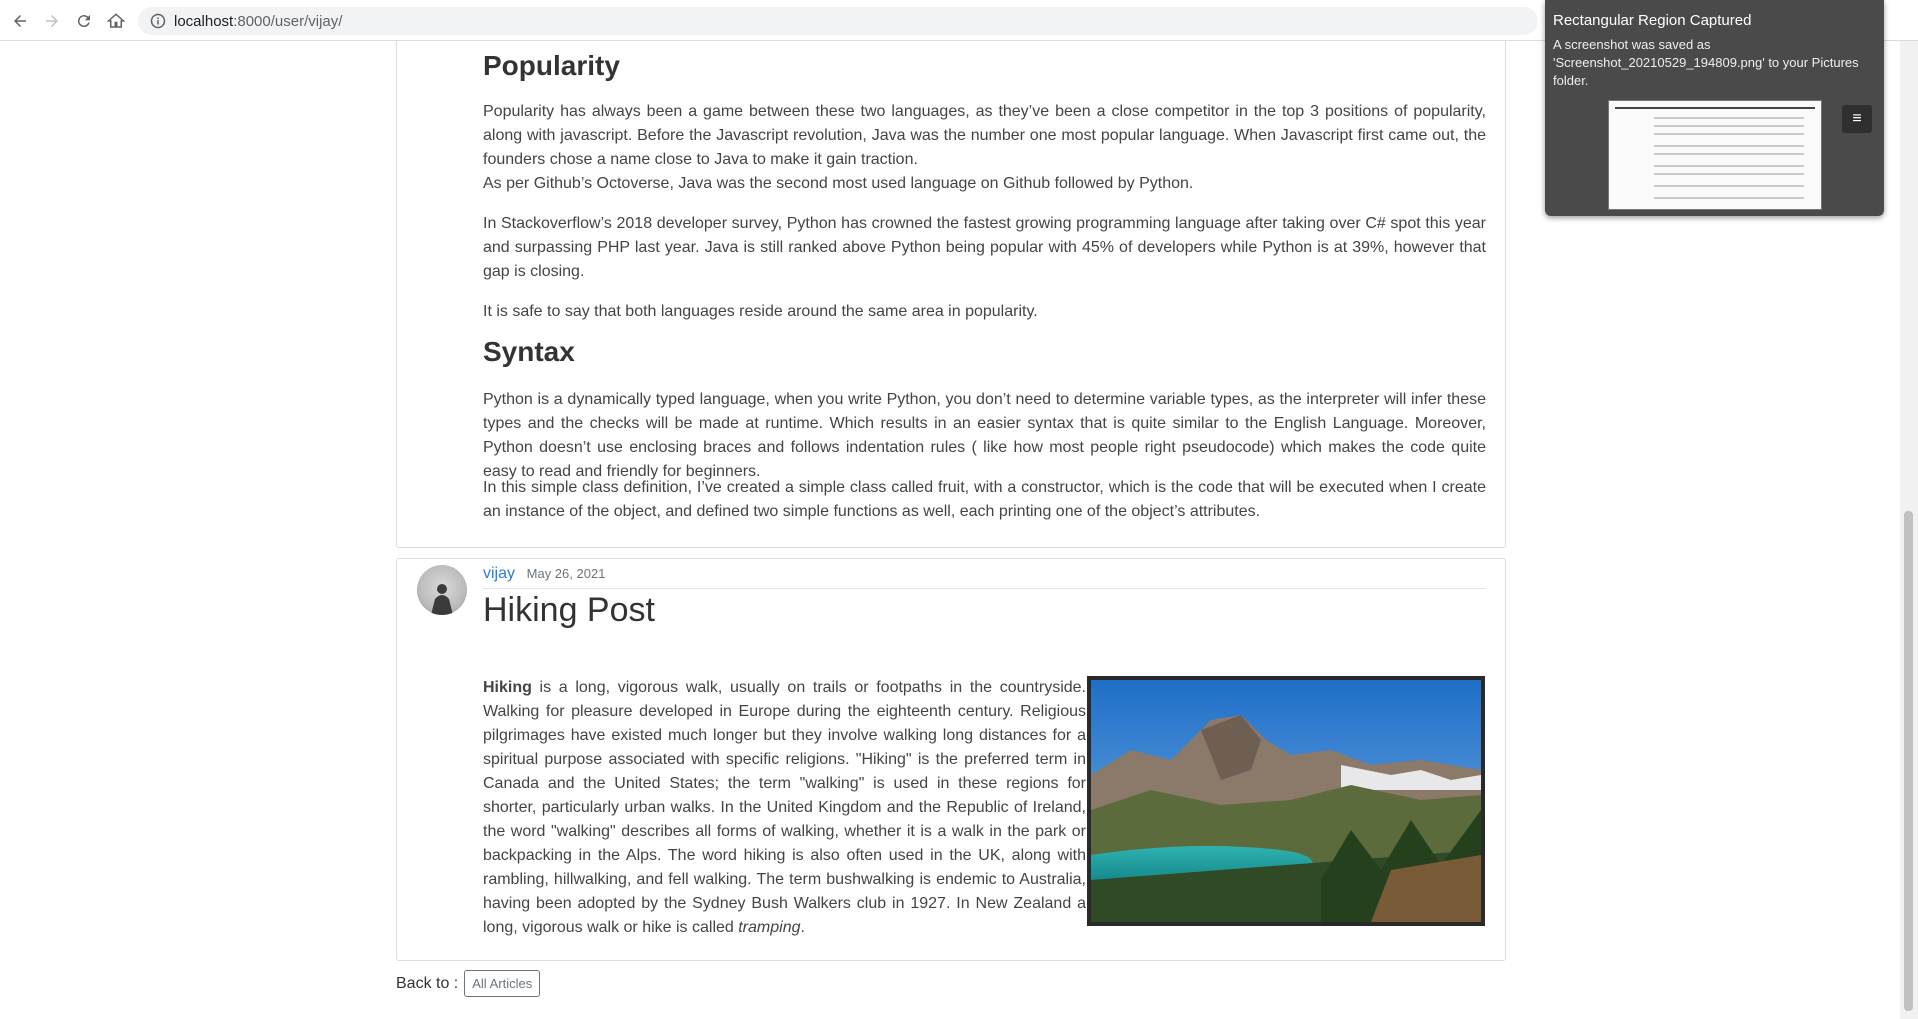  What do you see at coordinates (1908, 761) in the screenshot?
I see `scrollbar-thumb` at bounding box center [1908, 761].